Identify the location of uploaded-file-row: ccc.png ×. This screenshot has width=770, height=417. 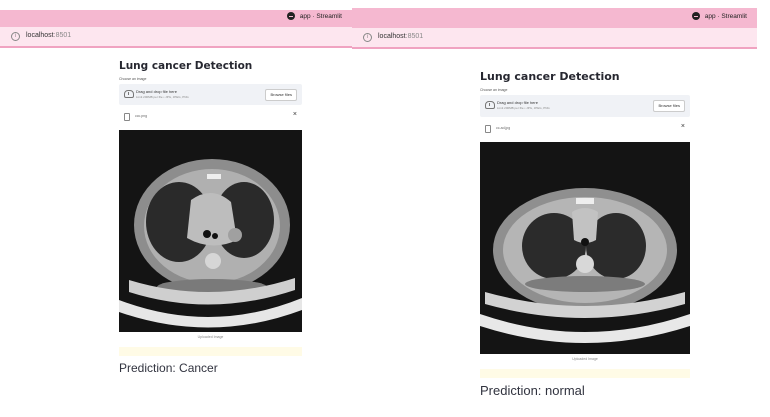
(210, 118).